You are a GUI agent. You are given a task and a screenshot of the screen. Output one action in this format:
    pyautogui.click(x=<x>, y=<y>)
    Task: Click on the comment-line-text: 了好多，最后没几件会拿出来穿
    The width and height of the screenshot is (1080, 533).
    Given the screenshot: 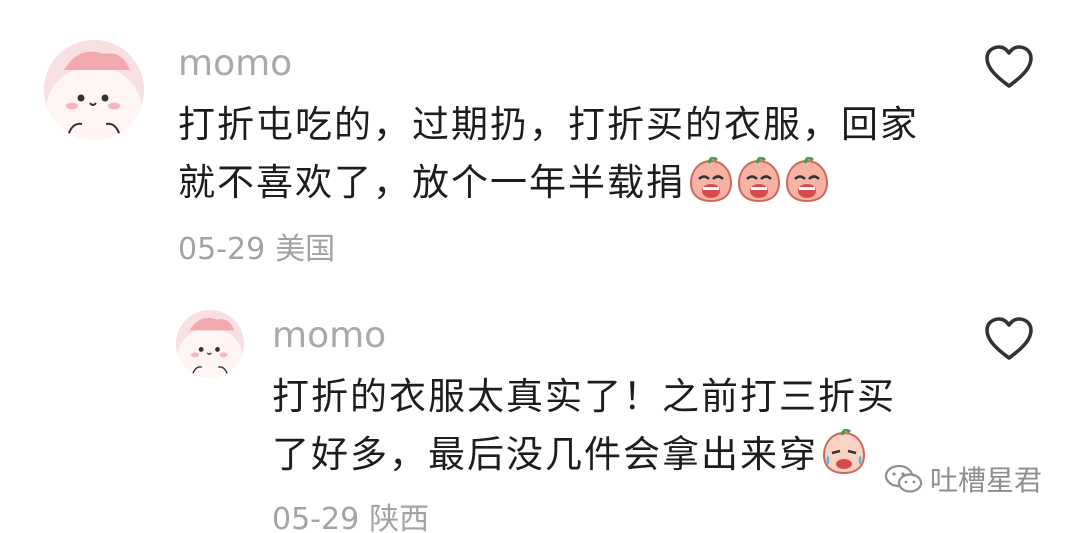 What is the action you would take?
    pyautogui.click(x=545, y=454)
    